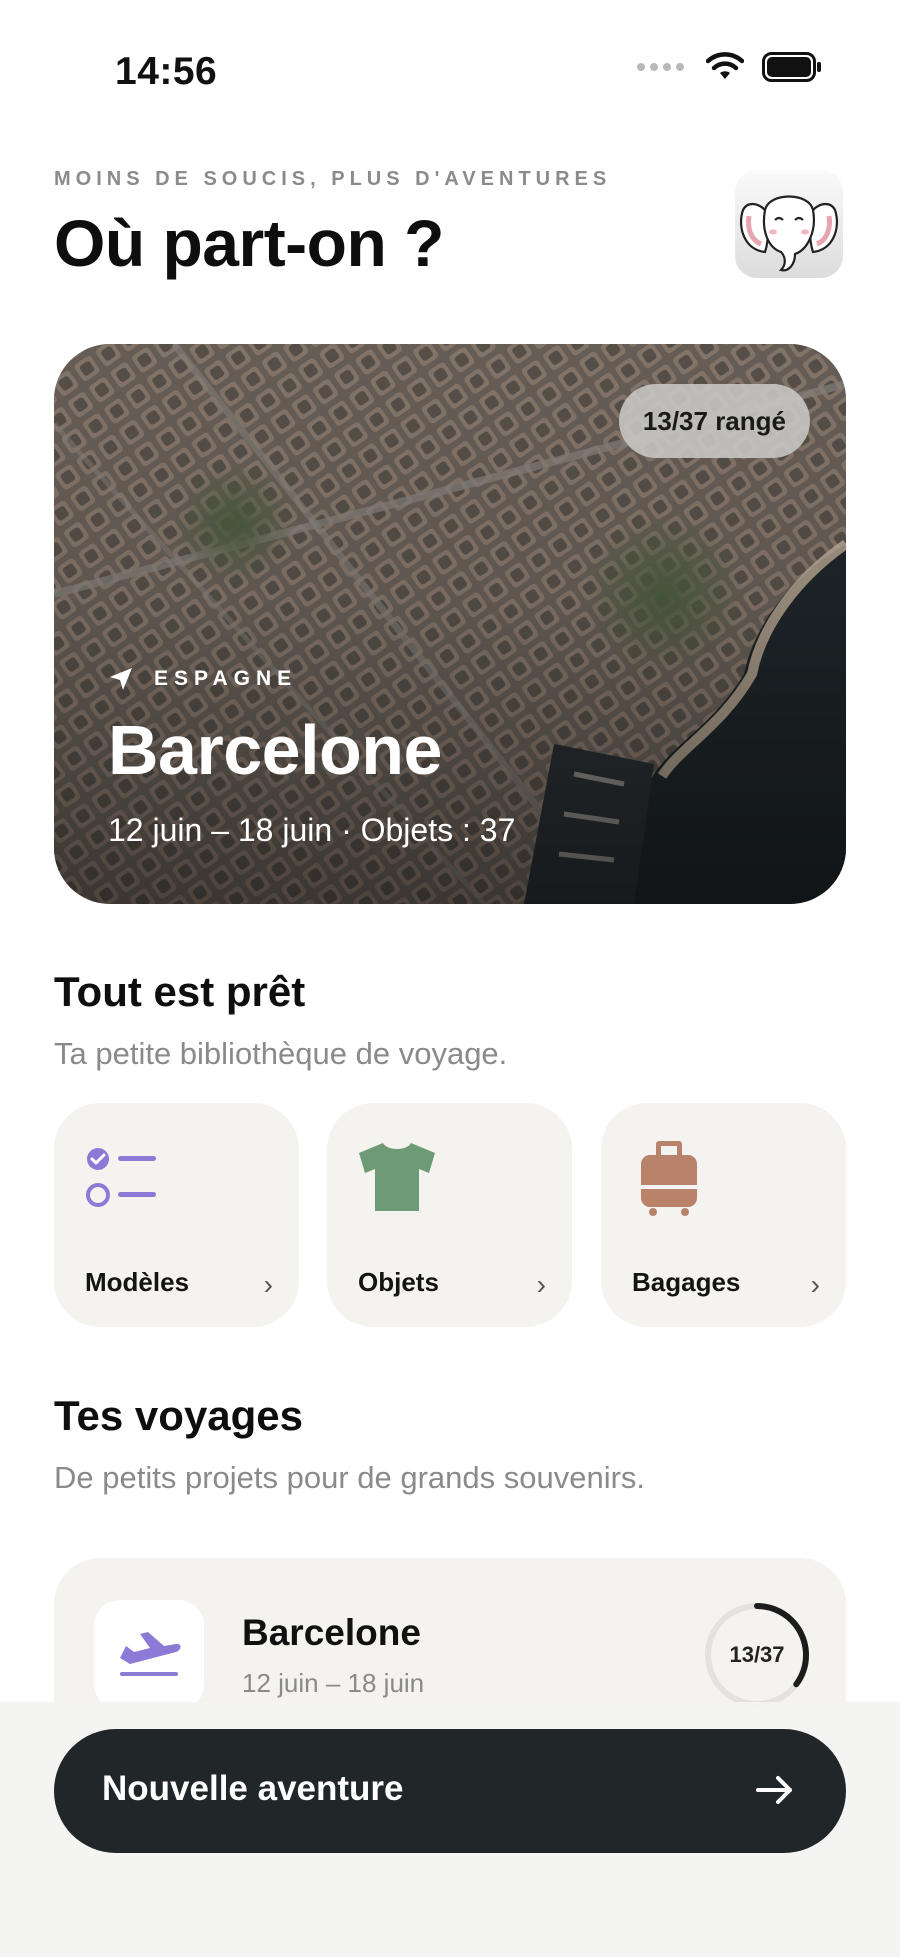 The image size is (900, 1957). Describe the element at coordinates (725, 65) in the screenshot. I see `wifi-icon` at that location.